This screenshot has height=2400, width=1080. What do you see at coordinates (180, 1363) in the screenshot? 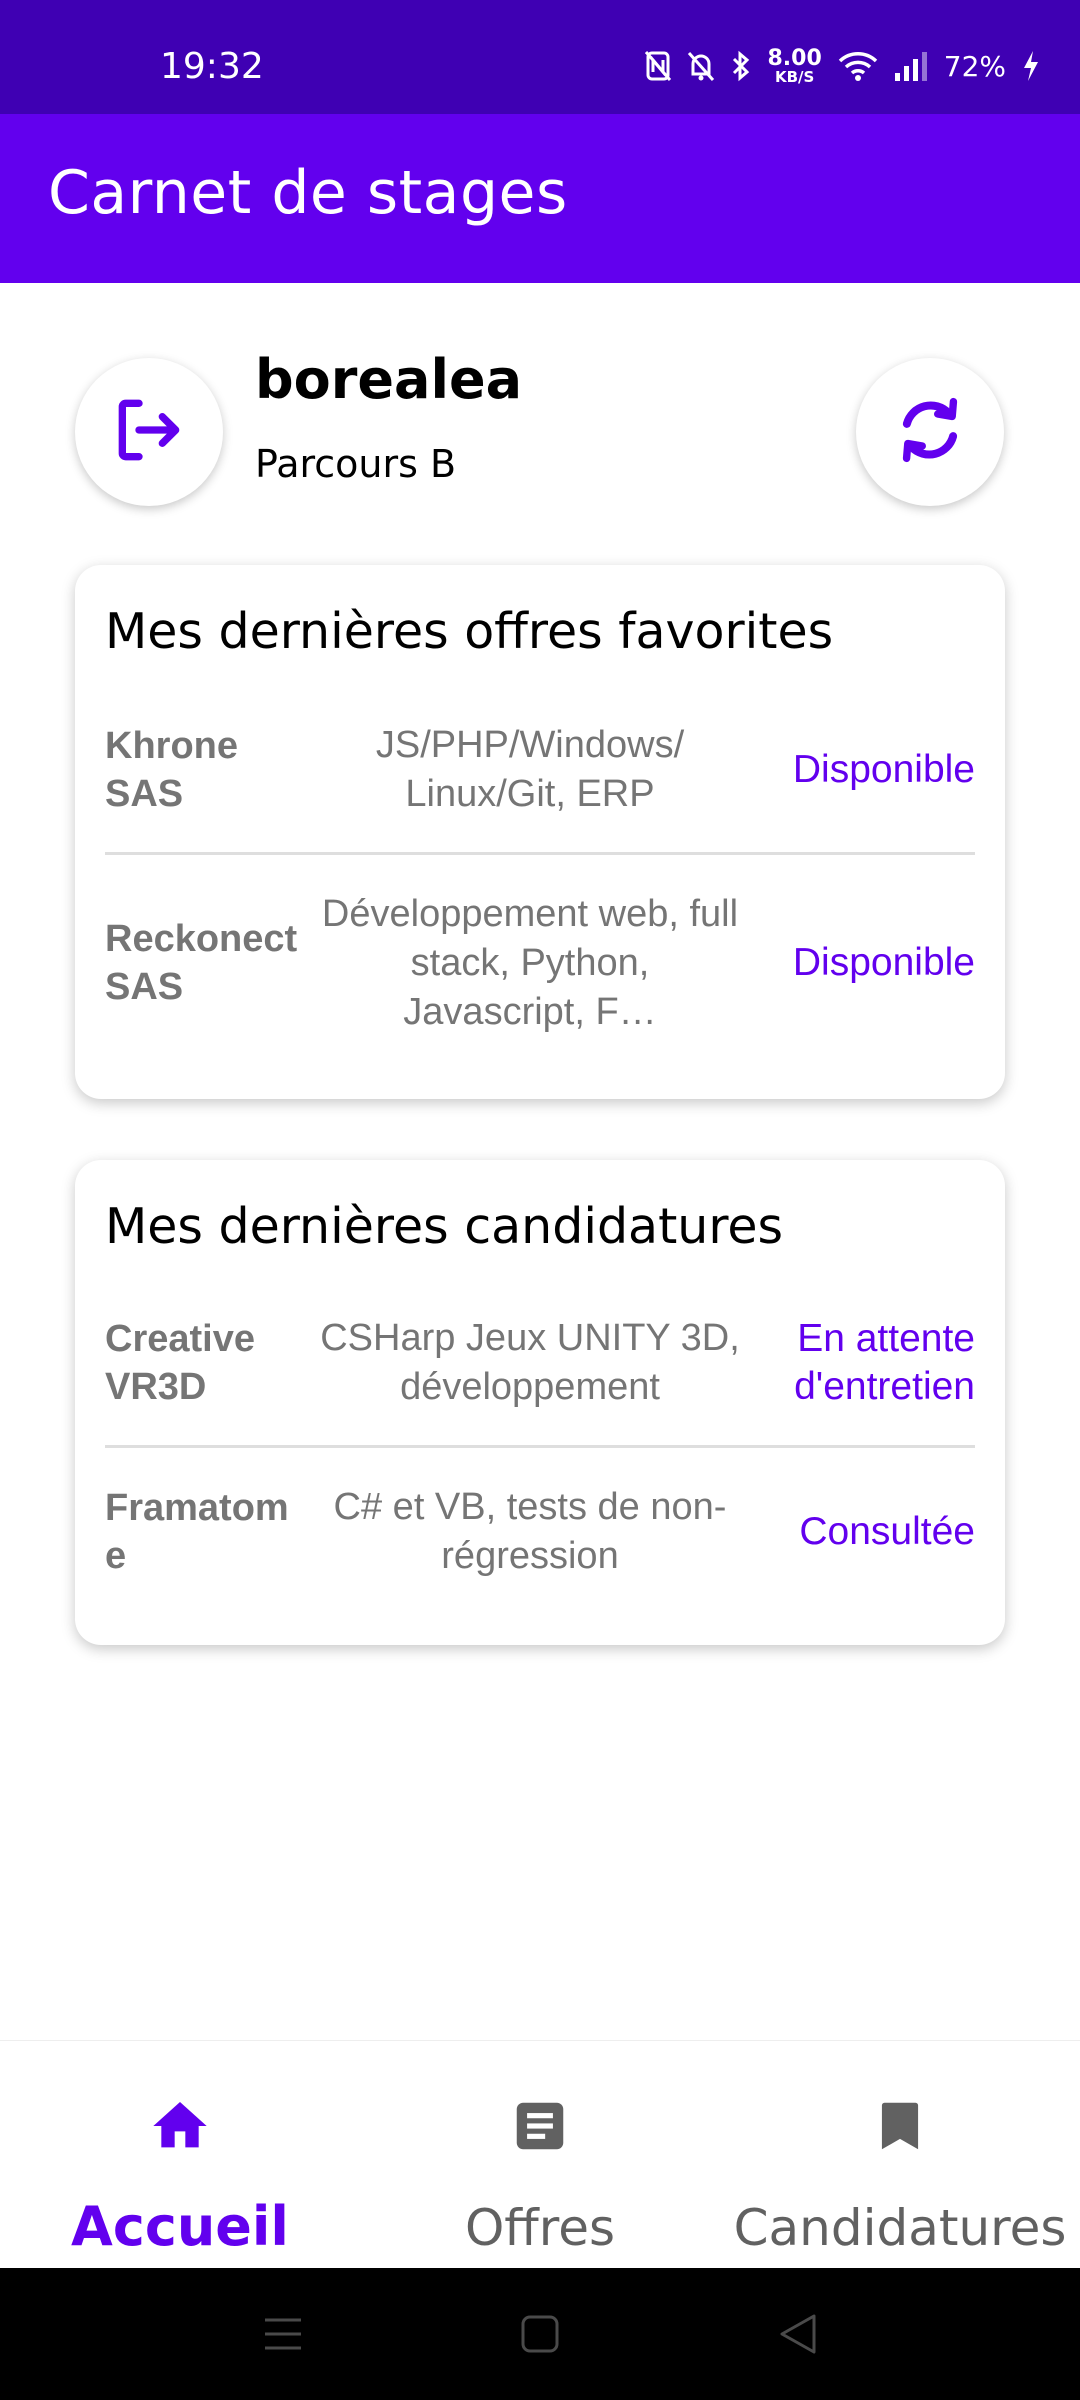
I see `company-name: Creative VR3D` at bounding box center [180, 1363].